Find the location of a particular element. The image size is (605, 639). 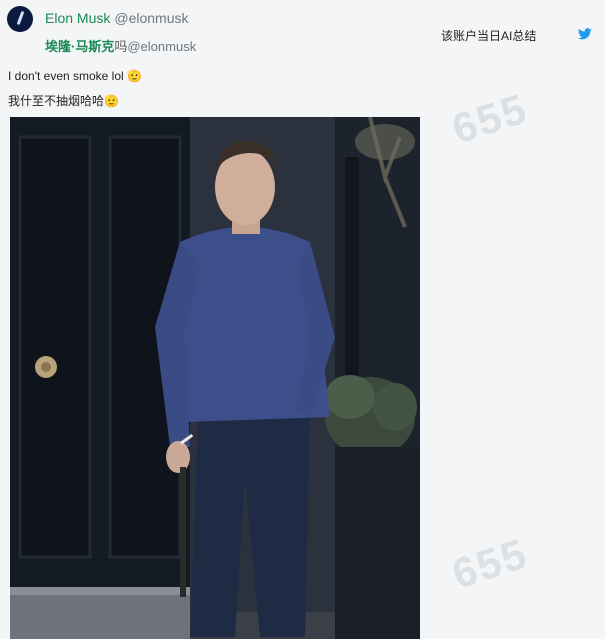

translated-name-suffix: 吗 is located at coordinates (121, 46).